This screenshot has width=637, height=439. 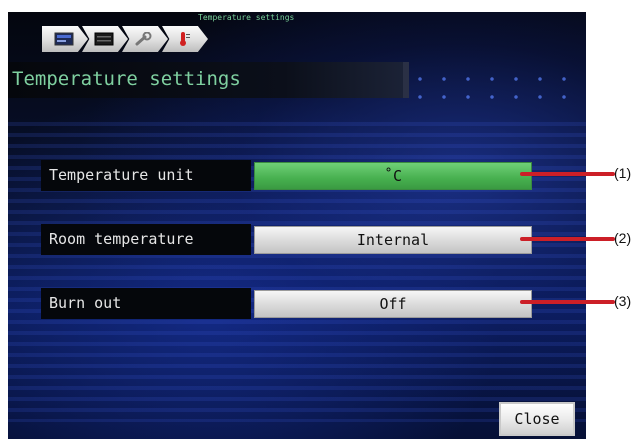 What do you see at coordinates (623, 173) in the screenshot?
I see `callout-label-1: (1)` at bounding box center [623, 173].